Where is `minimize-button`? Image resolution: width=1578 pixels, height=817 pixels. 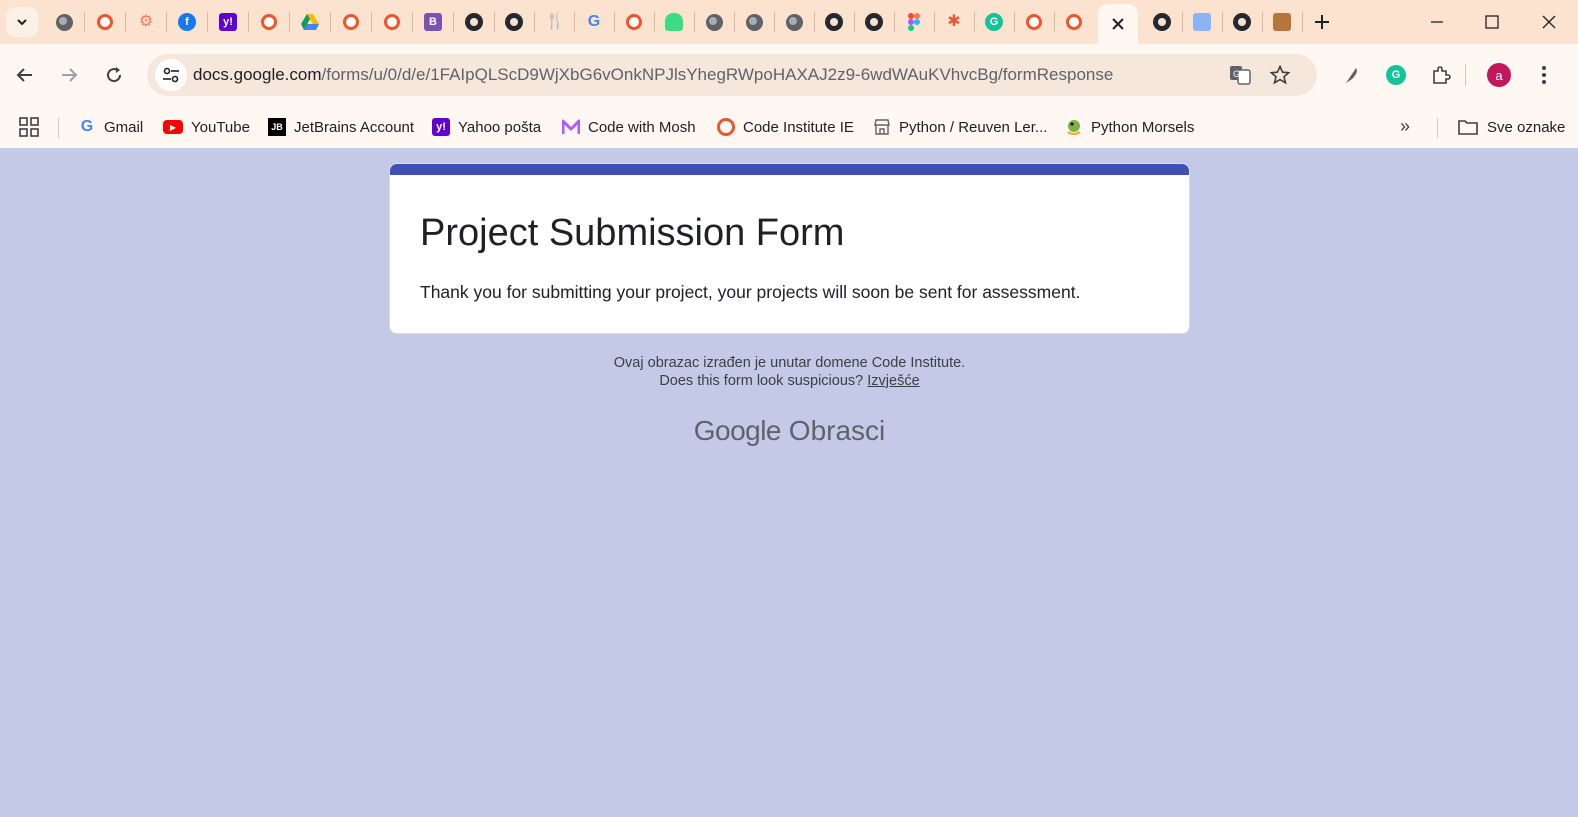 minimize-button is located at coordinates (1437, 22).